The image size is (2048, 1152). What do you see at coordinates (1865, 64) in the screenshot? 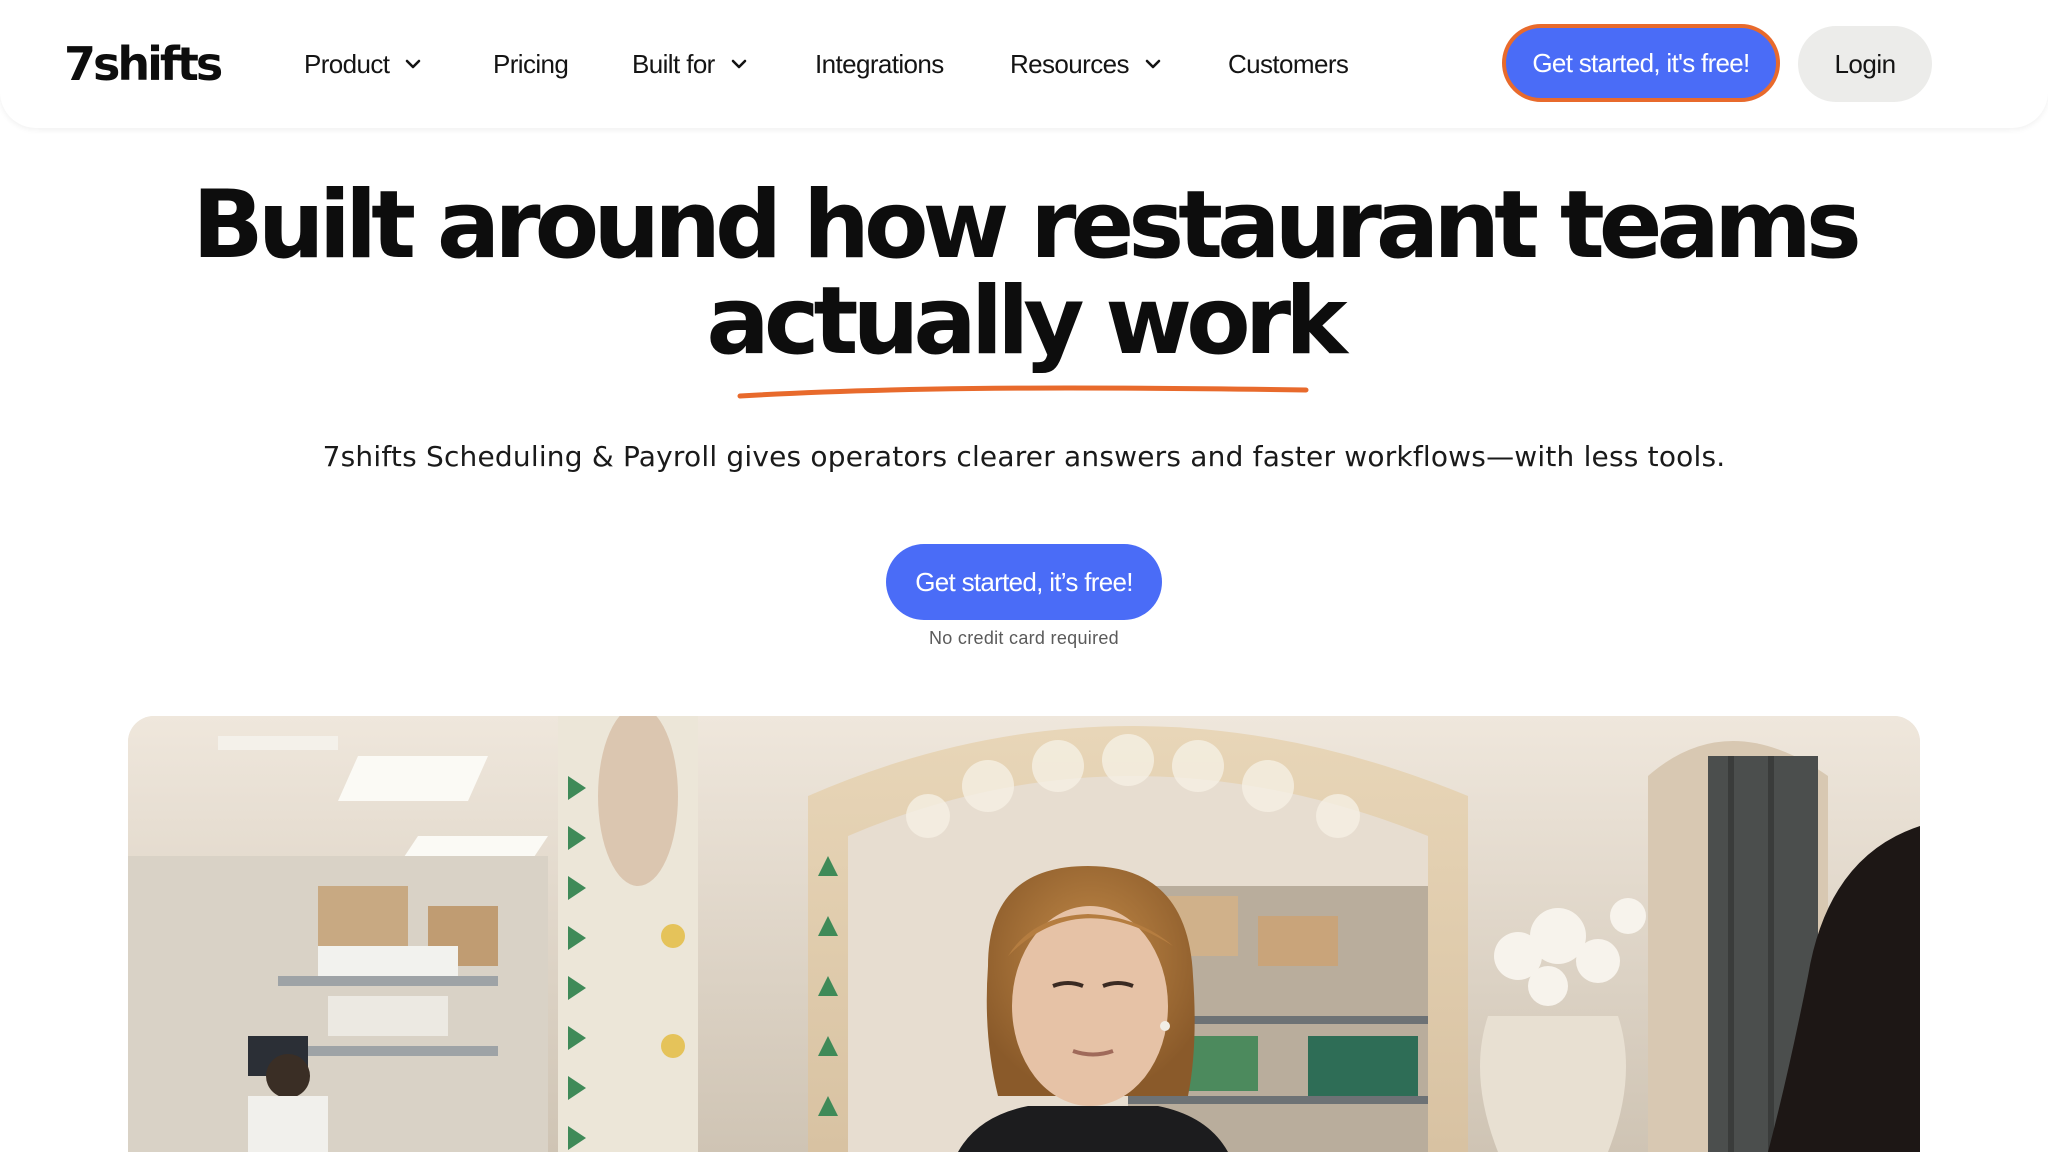
I see `login-button: Login` at bounding box center [1865, 64].